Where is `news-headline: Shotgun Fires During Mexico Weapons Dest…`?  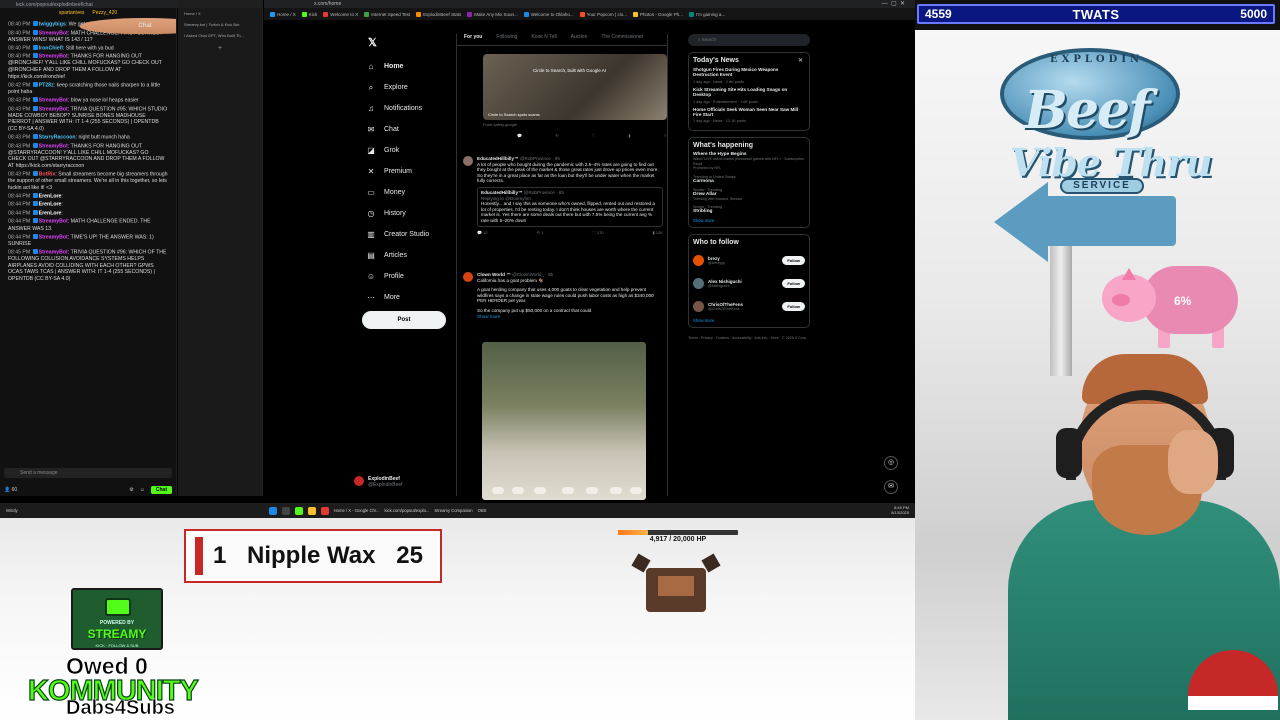 news-headline: Shotgun Fires During Mexico Weapons Dest… is located at coordinates (749, 72).